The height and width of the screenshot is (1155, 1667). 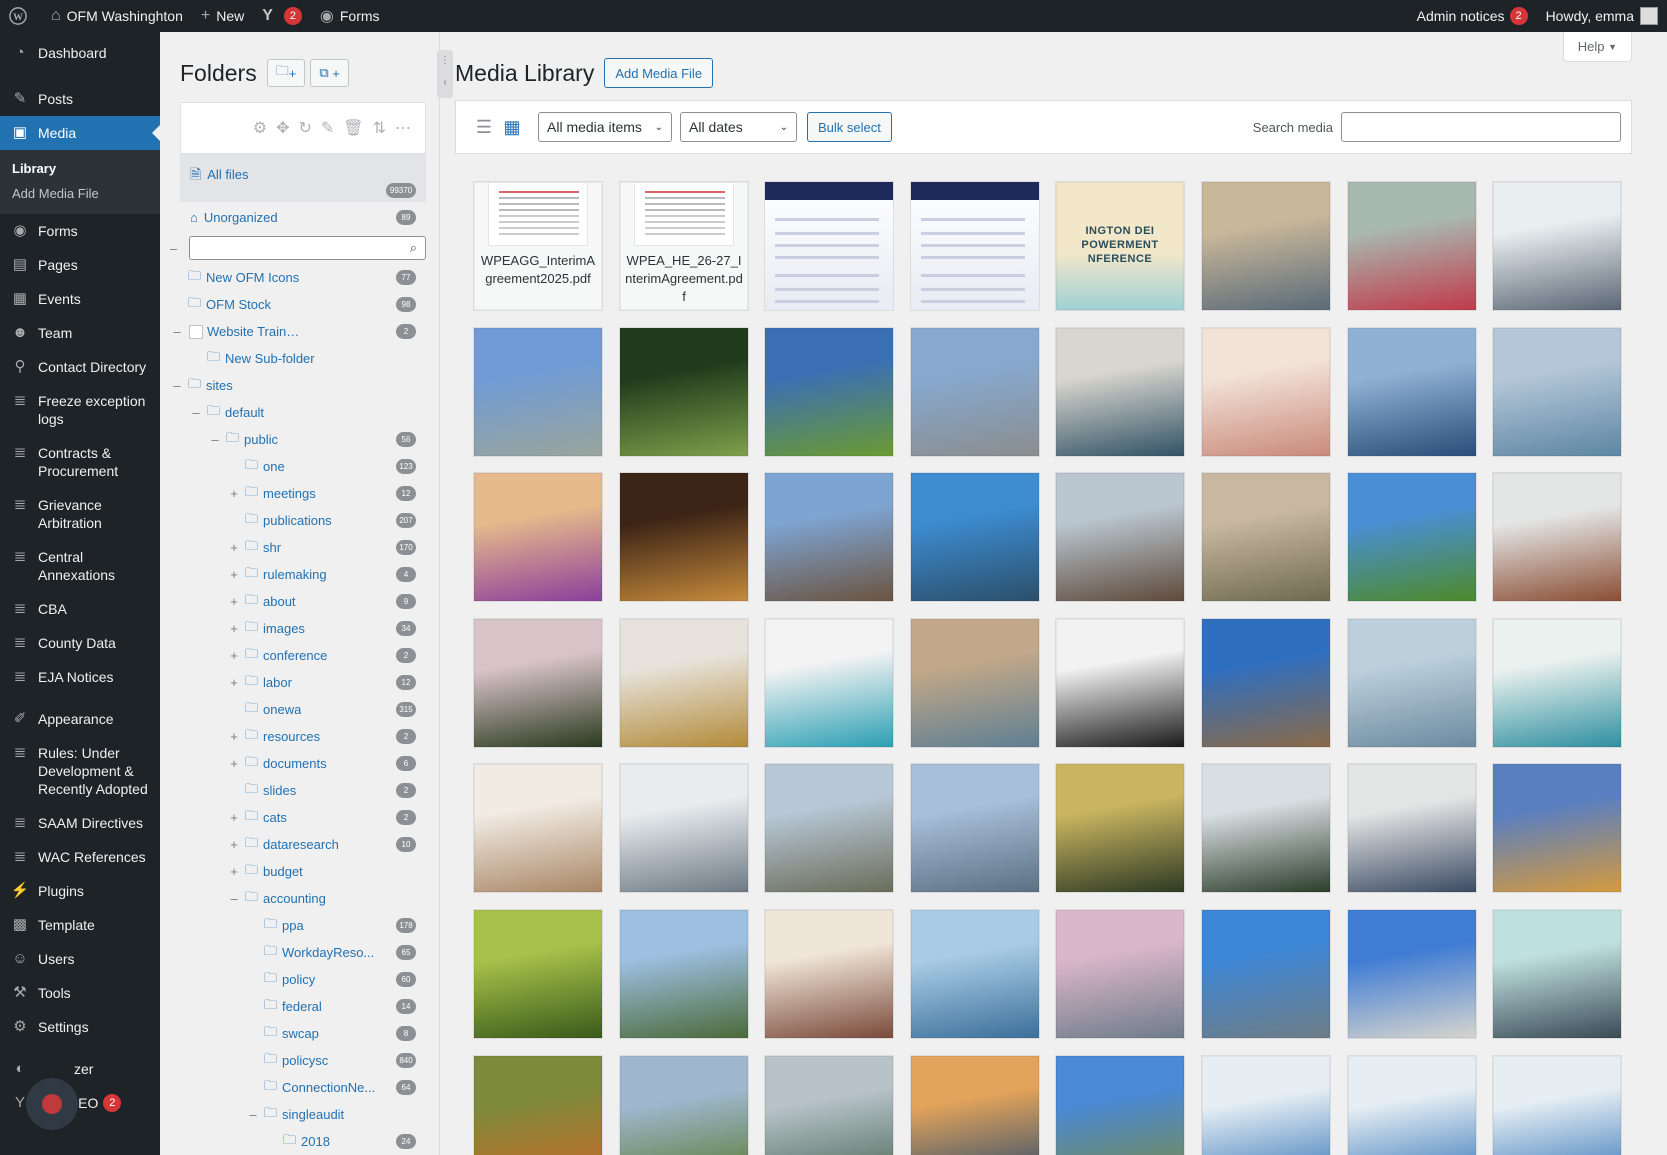 I want to click on menu-contact-directory: ⚲ Contact Directory, so click(x=80, y=367).